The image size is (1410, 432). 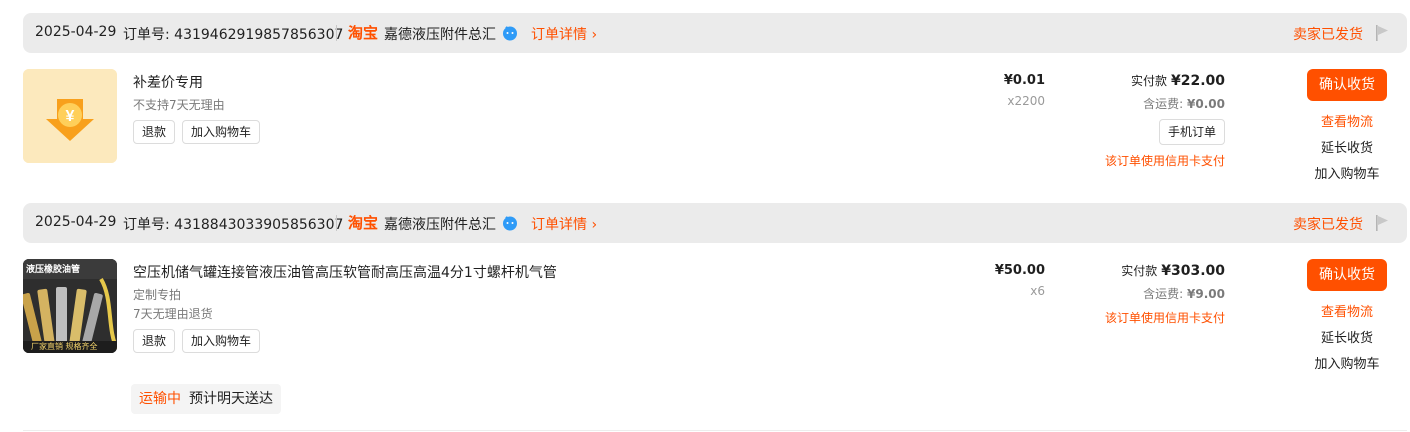 I want to click on price-diff-coin-icon: ¥, so click(x=70, y=116).